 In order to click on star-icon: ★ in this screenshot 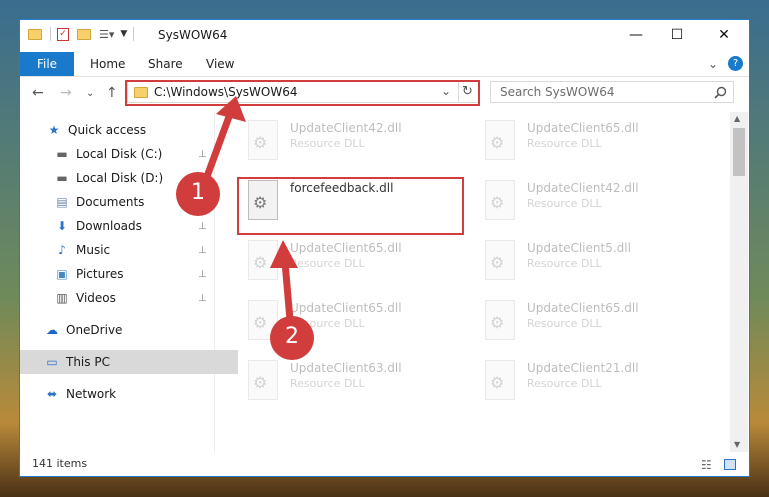, I will do `click(54, 130)`.